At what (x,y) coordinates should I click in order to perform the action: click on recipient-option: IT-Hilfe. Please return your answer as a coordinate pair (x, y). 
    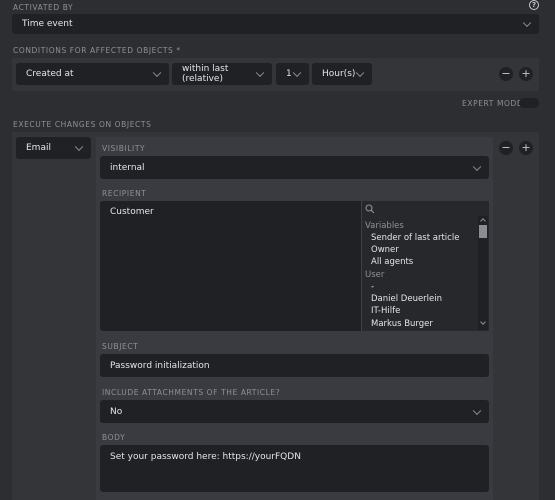
    Looking at the image, I should click on (385, 311).